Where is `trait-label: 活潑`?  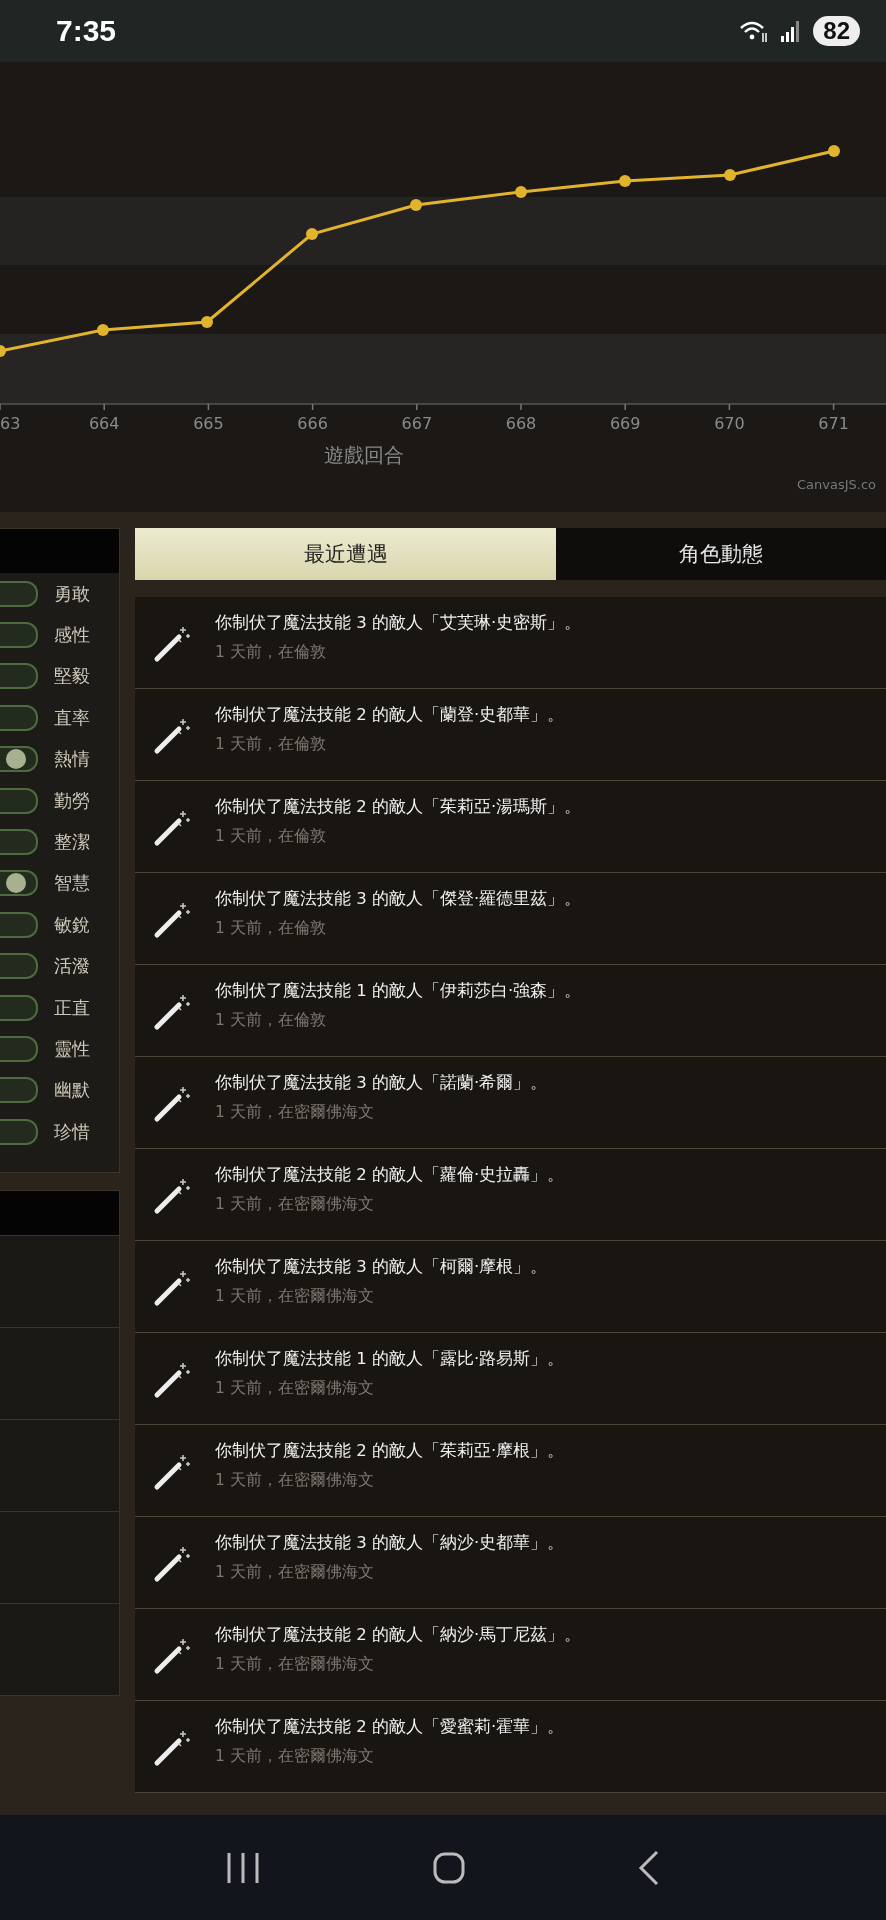 trait-label: 活潑 is located at coordinates (72, 966).